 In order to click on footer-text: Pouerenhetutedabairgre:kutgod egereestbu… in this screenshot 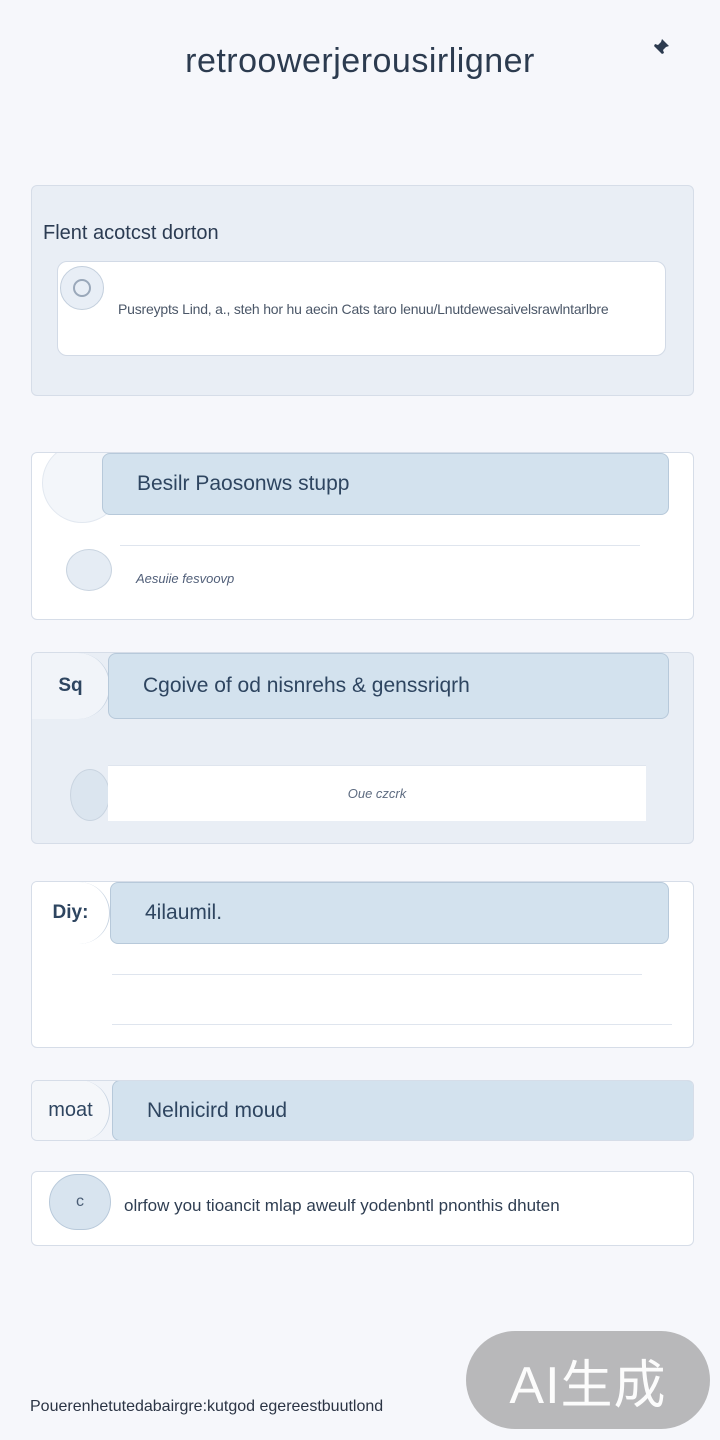, I will do `click(207, 1406)`.